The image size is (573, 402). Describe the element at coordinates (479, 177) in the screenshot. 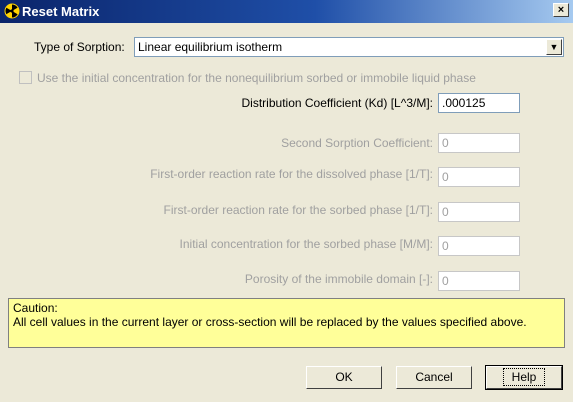

I see `rate-dissolved-input: 0` at that location.